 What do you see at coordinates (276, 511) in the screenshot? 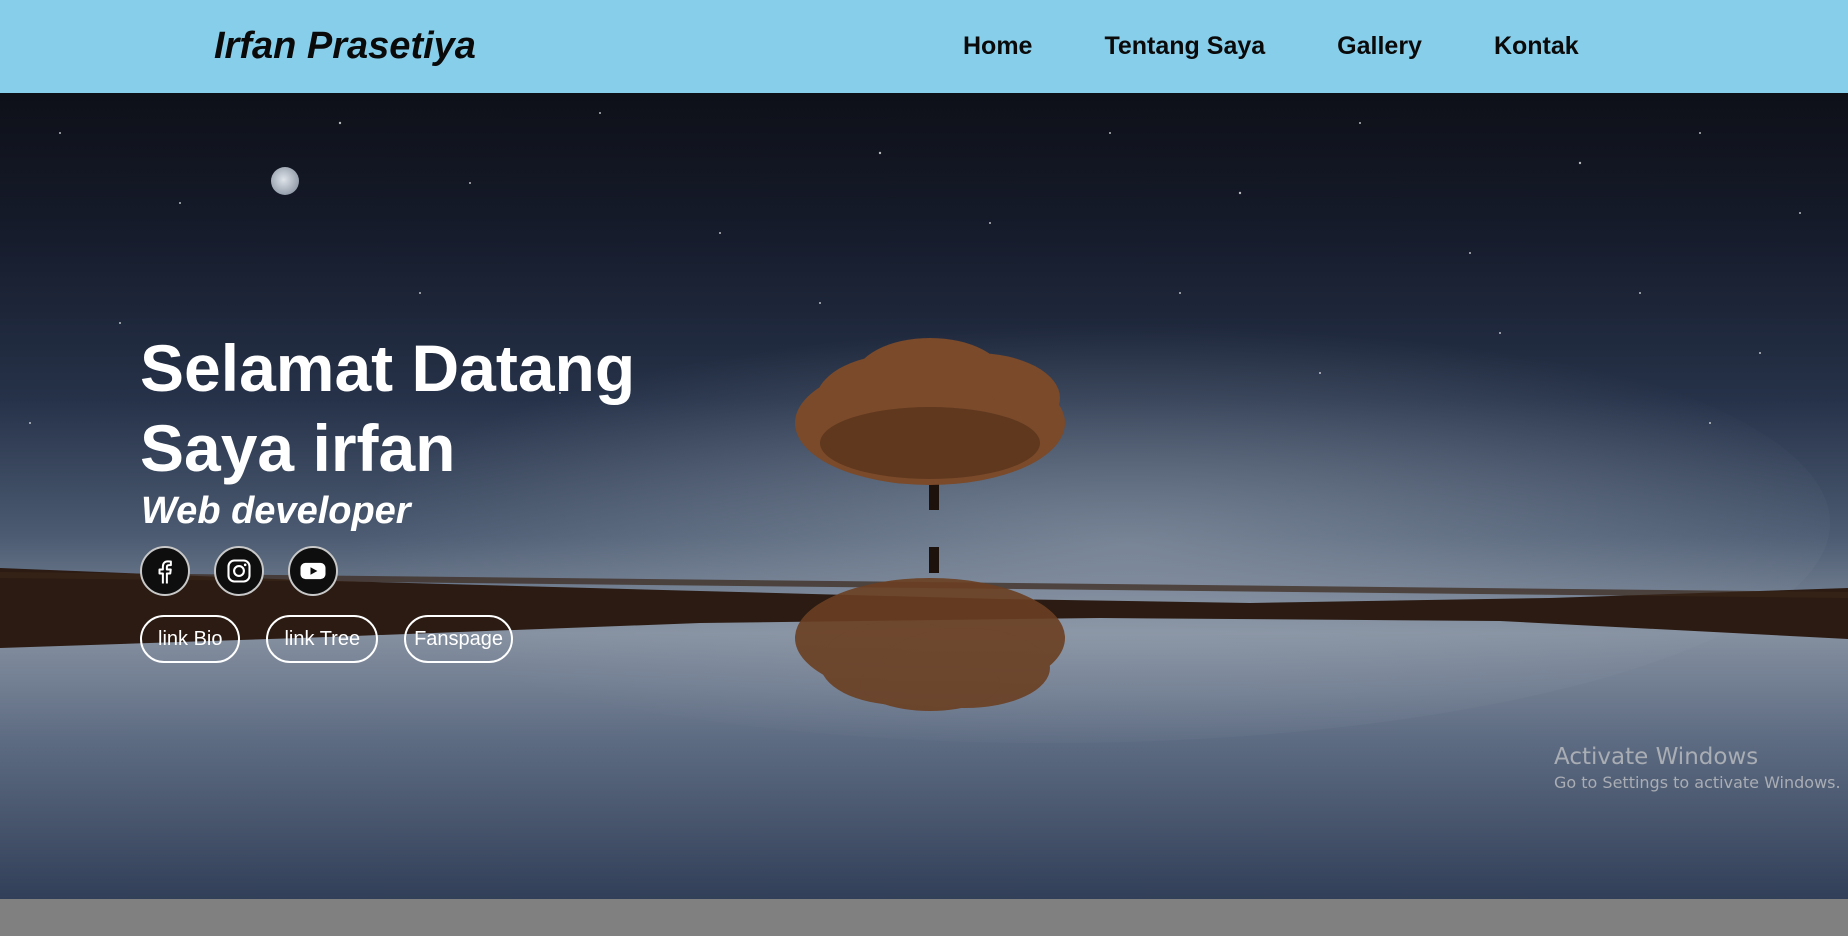
I see `hero-role-subtitle: Web developer` at bounding box center [276, 511].